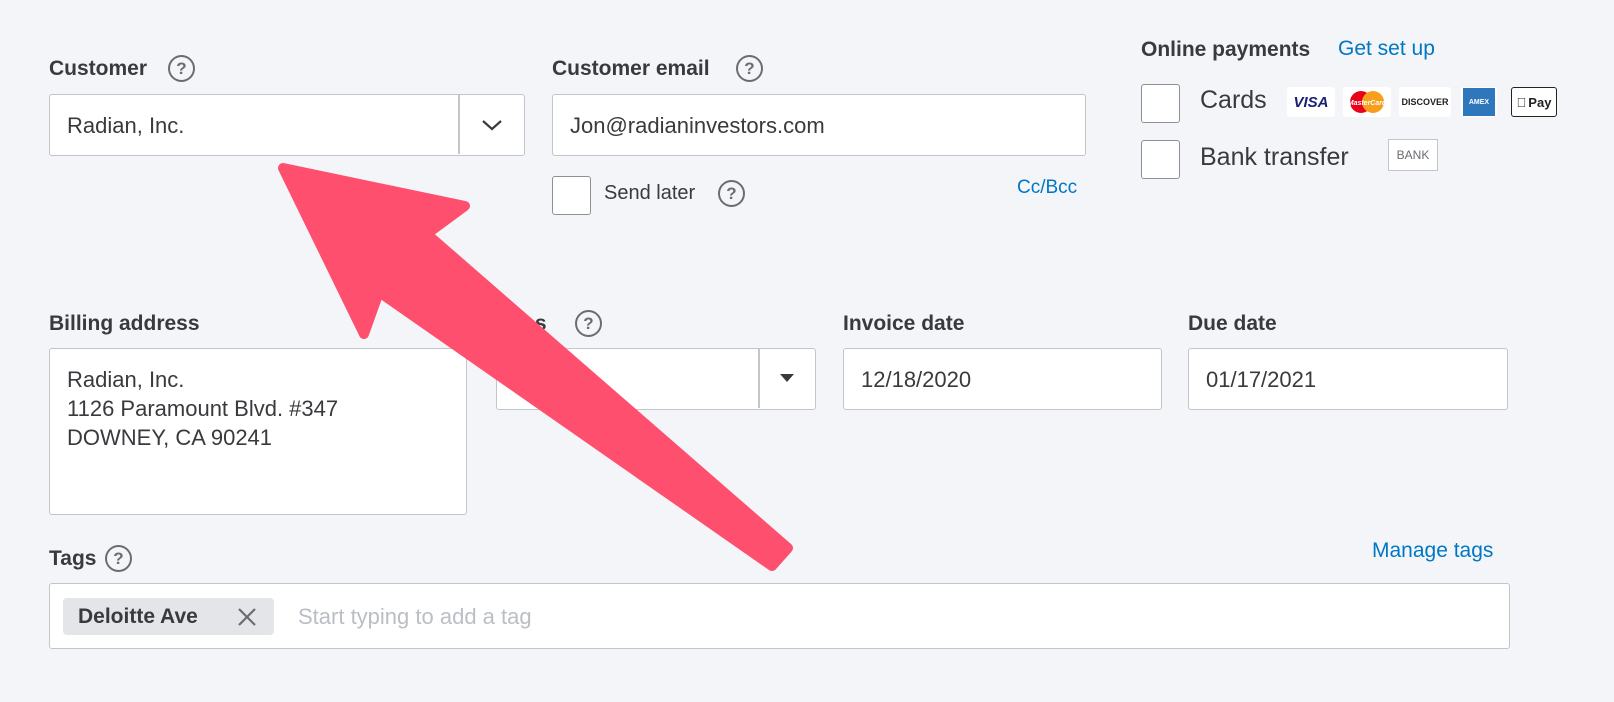  Describe the element at coordinates (138, 616) in the screenshot. I see `tag-chip-label: Deloitte Ave` at that location.